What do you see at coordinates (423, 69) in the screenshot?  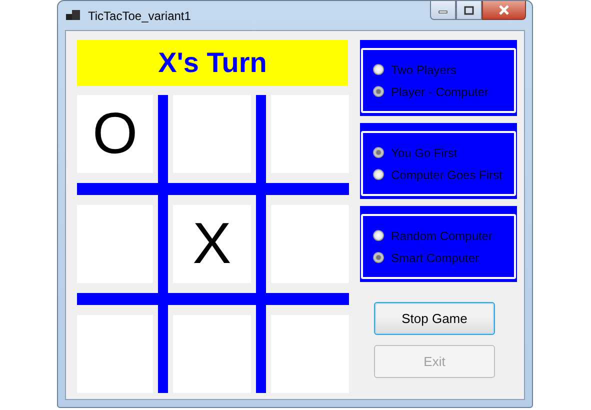 I see `option-label: Two Players` at bounding box center [423, 69].